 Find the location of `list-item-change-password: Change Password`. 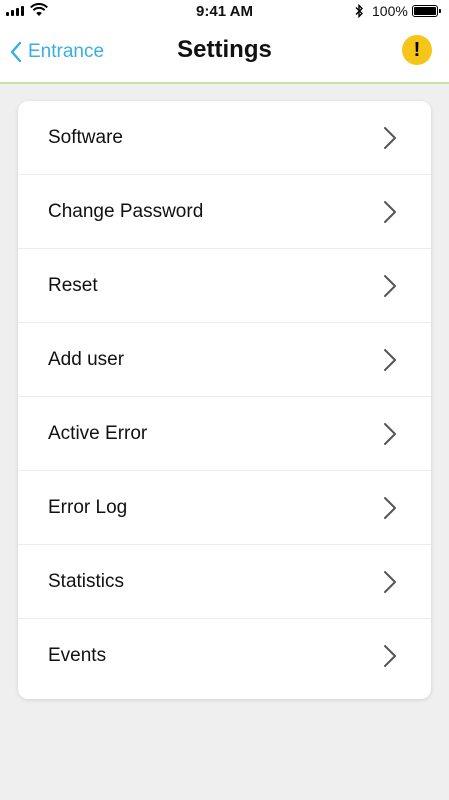

list-item-change-password: Change Password is located at coordinates (224, 212).